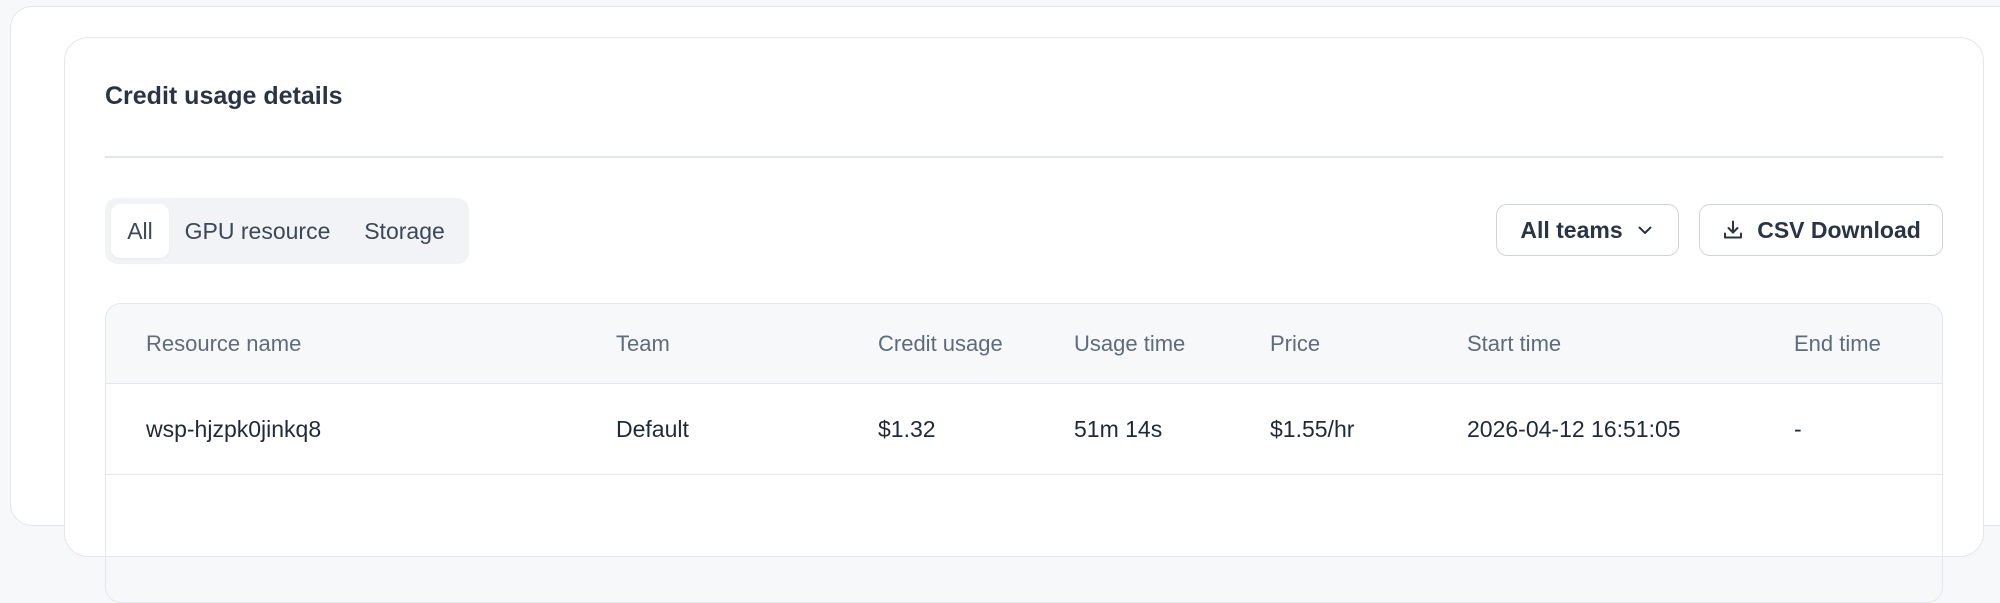 Image resolution: width=2000 pixels, height=603 pixels. Describe the element at coordinates (1118, 428) in the screenshot. I see `cell-usage-time: 51m 14s` at that location.